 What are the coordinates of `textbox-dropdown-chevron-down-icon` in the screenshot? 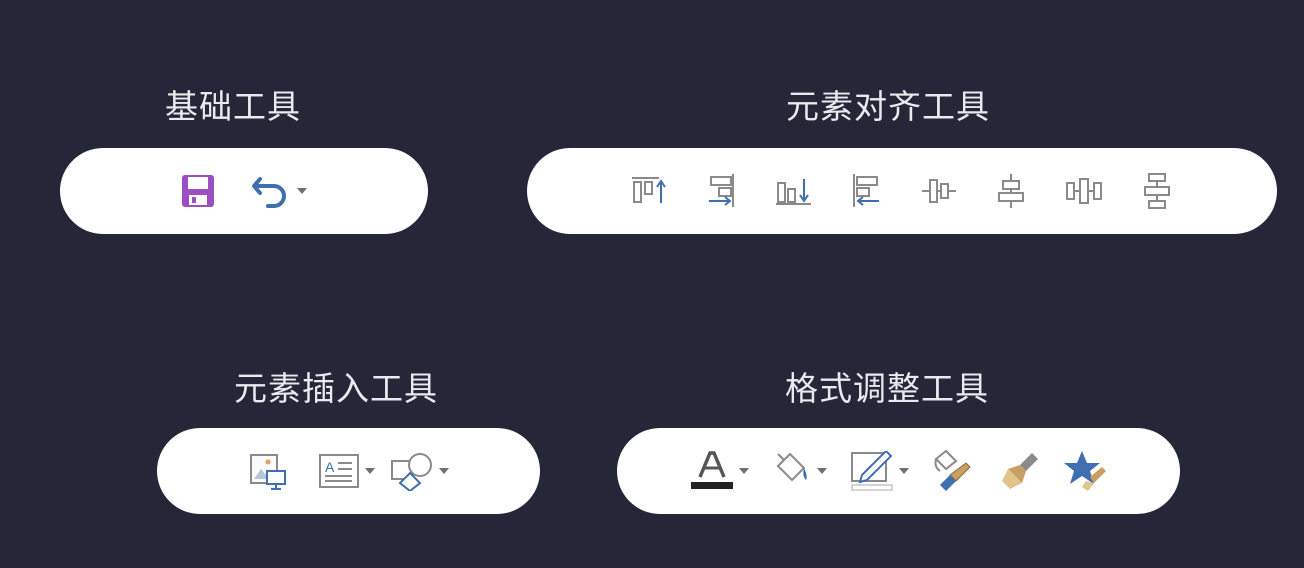 It's located at (370, 471).